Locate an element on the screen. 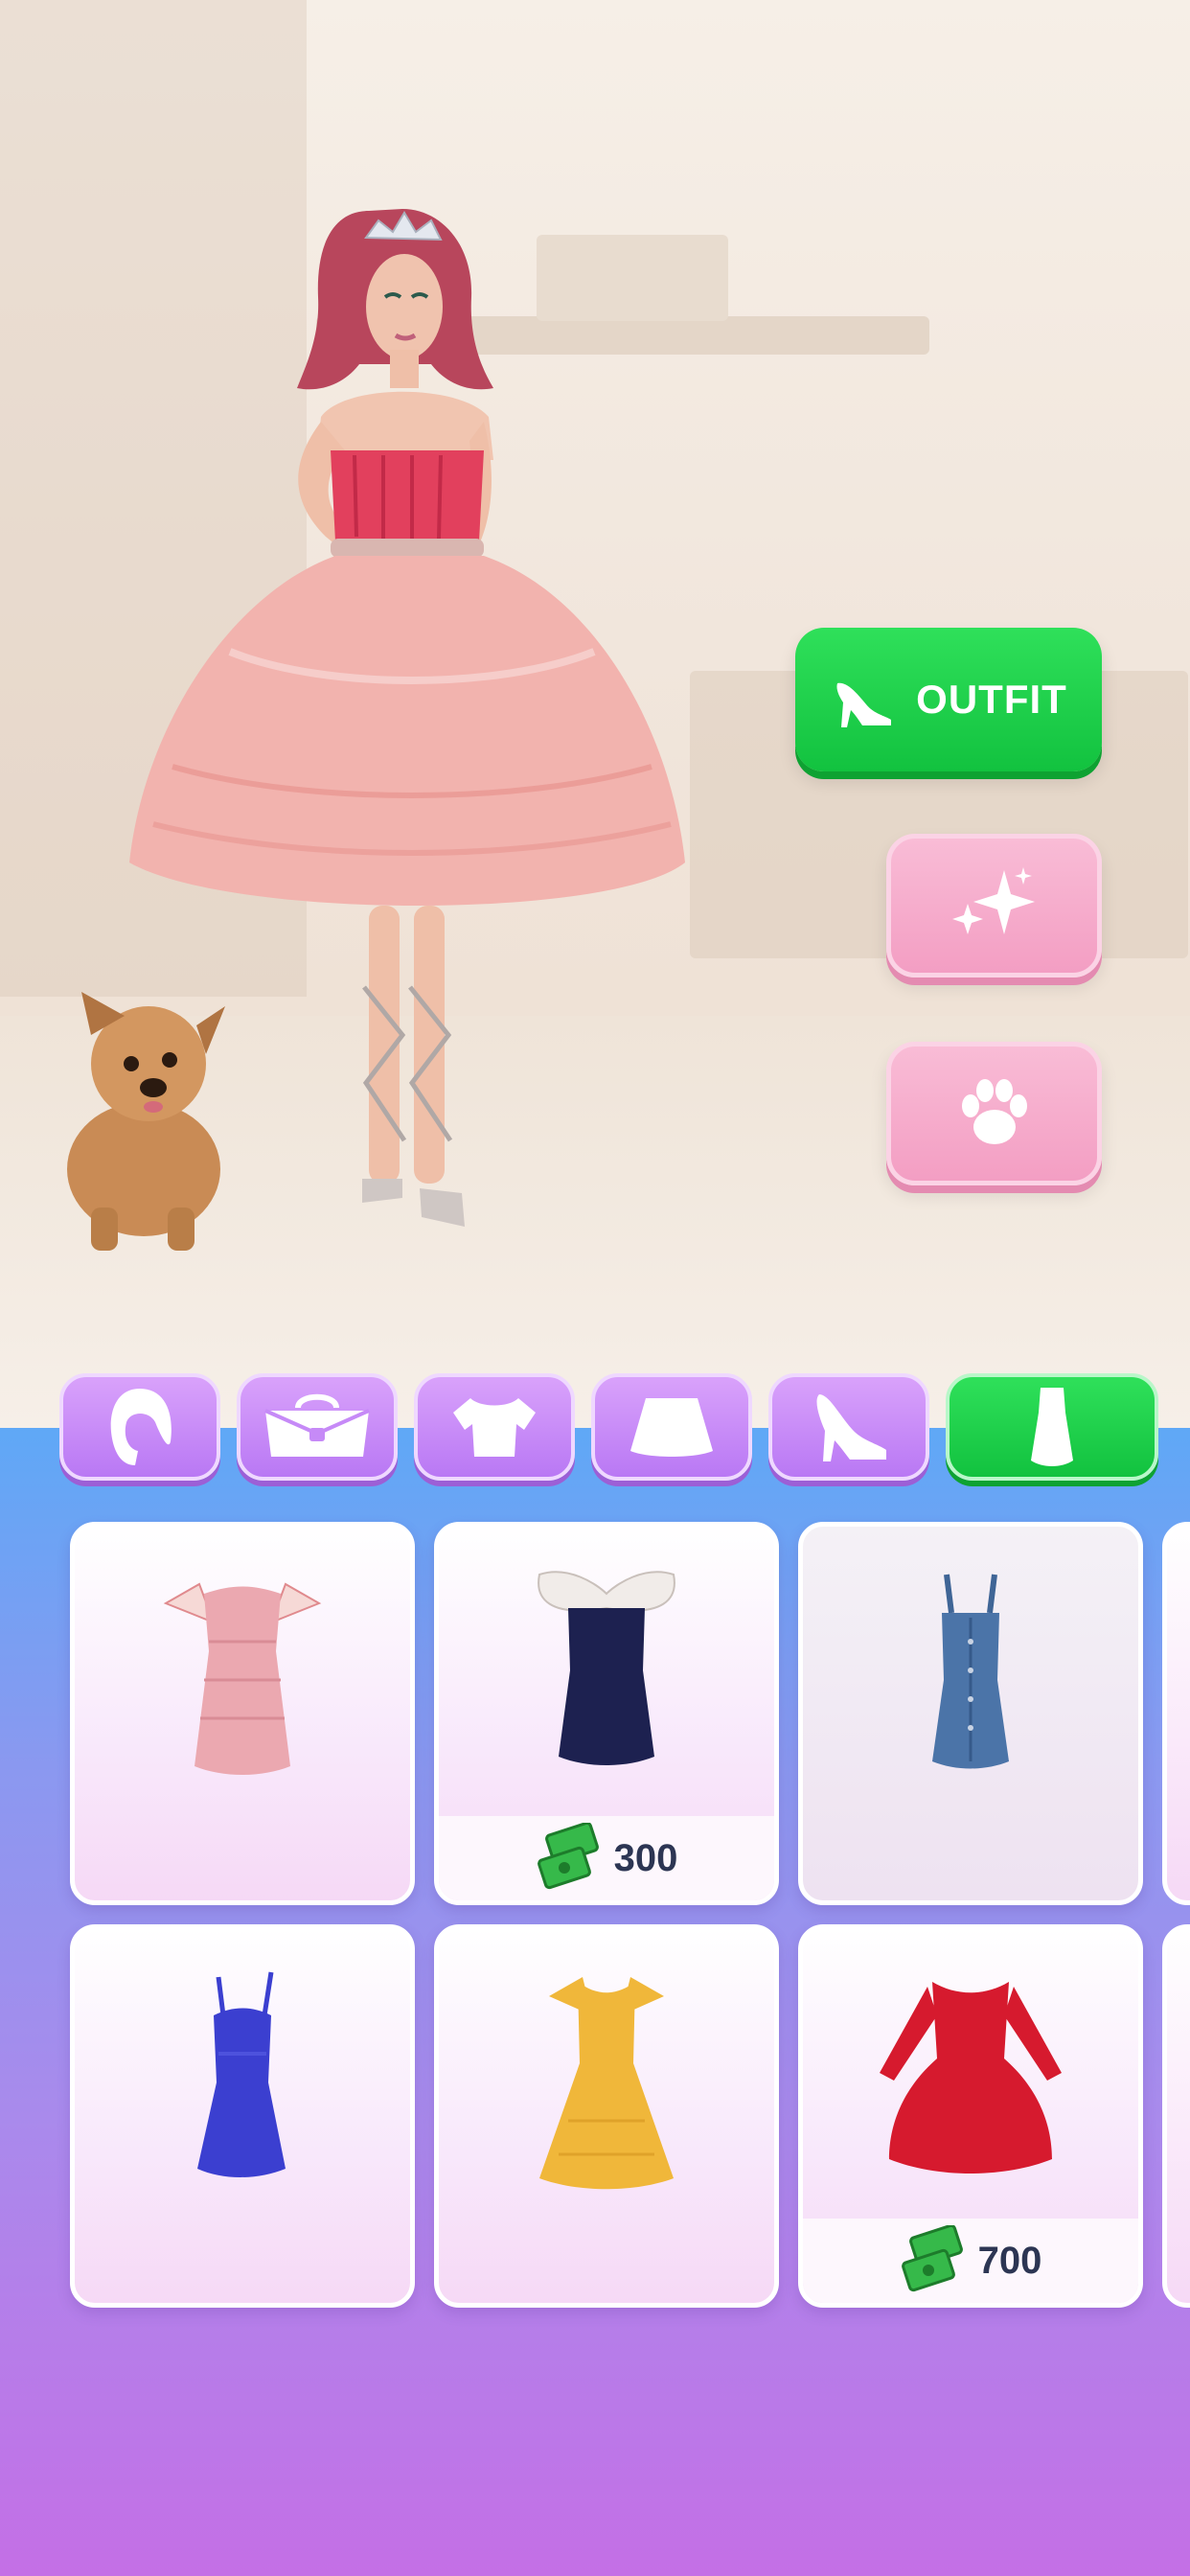 This screenshot has height=2576, width=1190. bag-icon is located at coordinates (318, 1426).